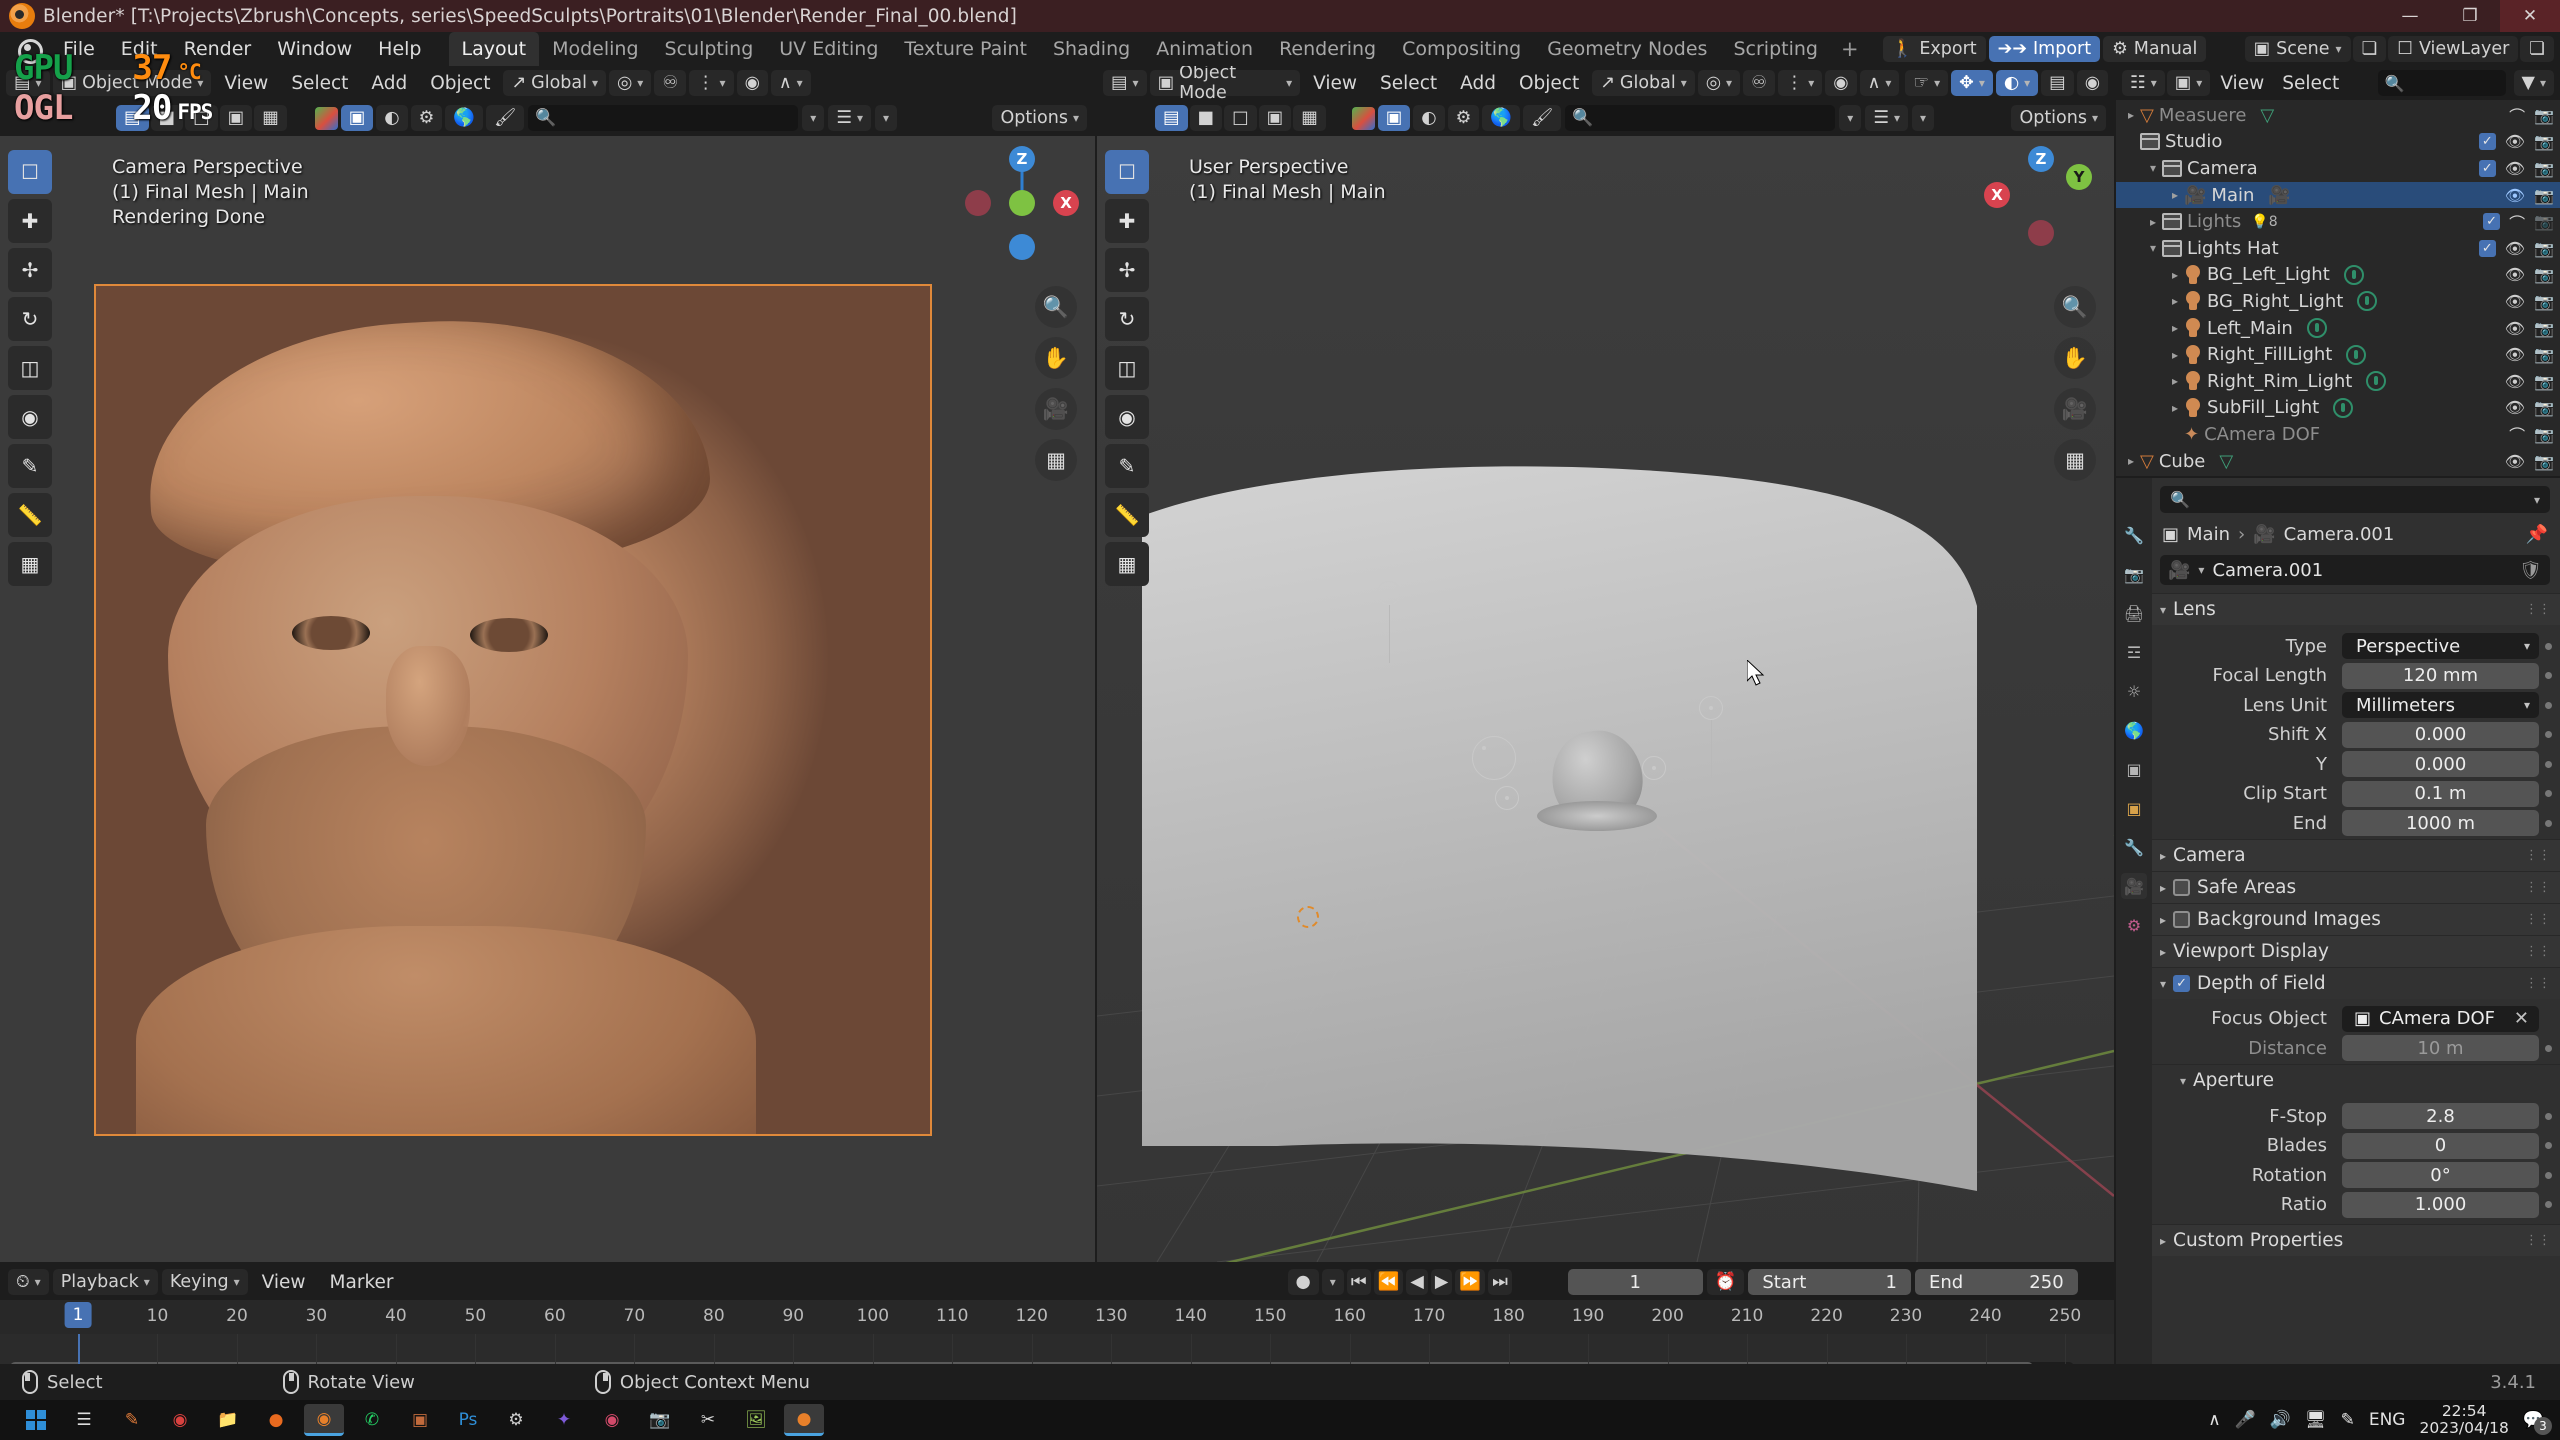  I want to click on hand-pan-icon-right: ✋, so click(2075, 358).